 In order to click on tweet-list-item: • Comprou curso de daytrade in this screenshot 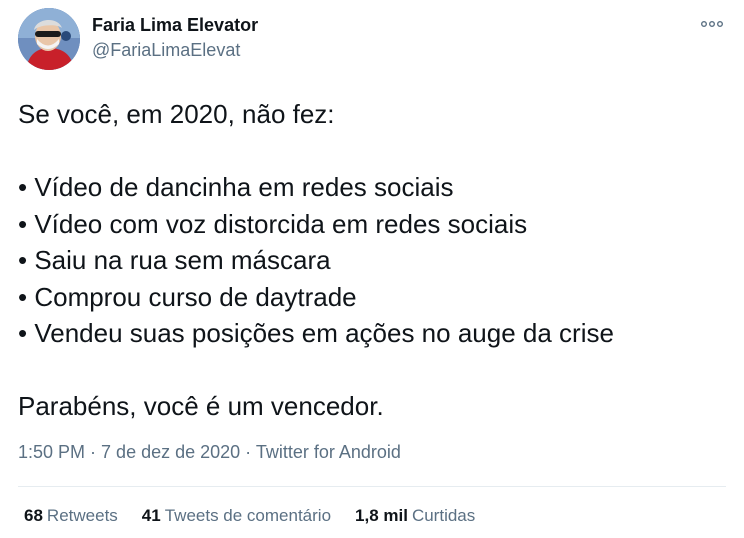, I will do `click(187, 296)`.